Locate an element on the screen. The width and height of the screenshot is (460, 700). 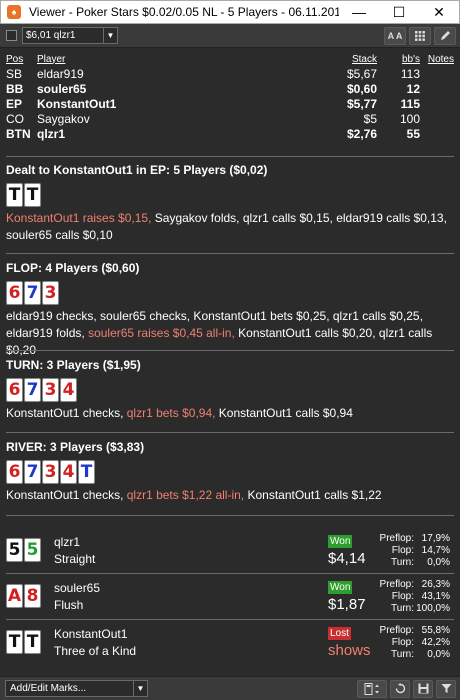
shown-cards: T T is located at coordinates (23, 642).